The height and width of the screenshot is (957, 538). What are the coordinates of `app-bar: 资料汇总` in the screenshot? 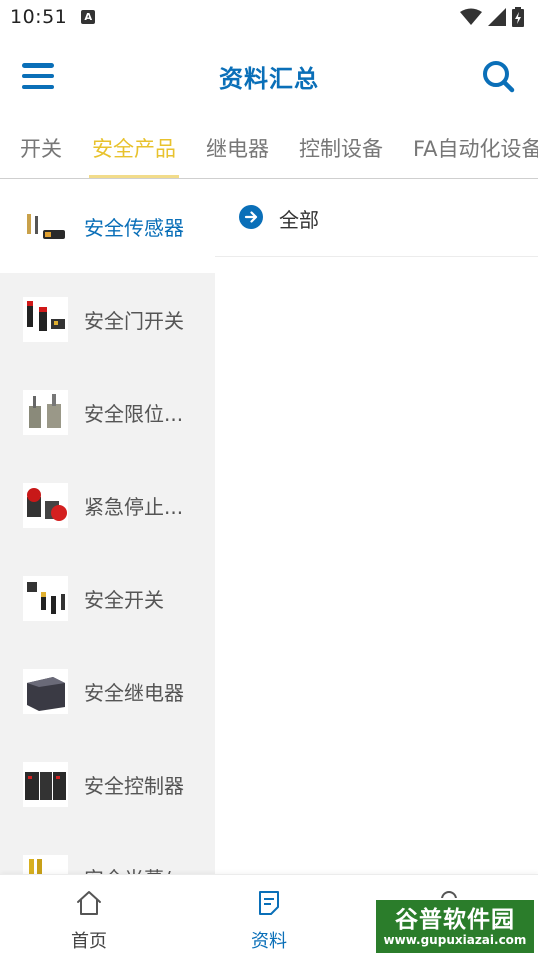 It's located at (269, 76).